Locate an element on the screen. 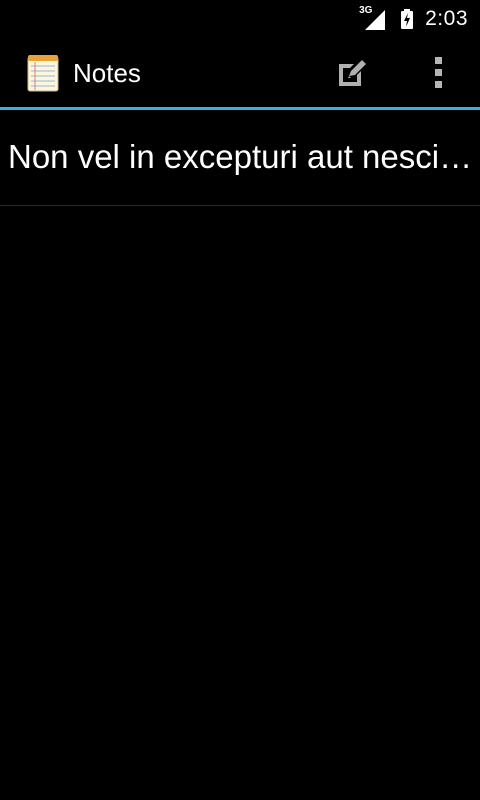 This screenshot has height=800, width=480. overflow-menu-icon is located at coordinates (438, 72).